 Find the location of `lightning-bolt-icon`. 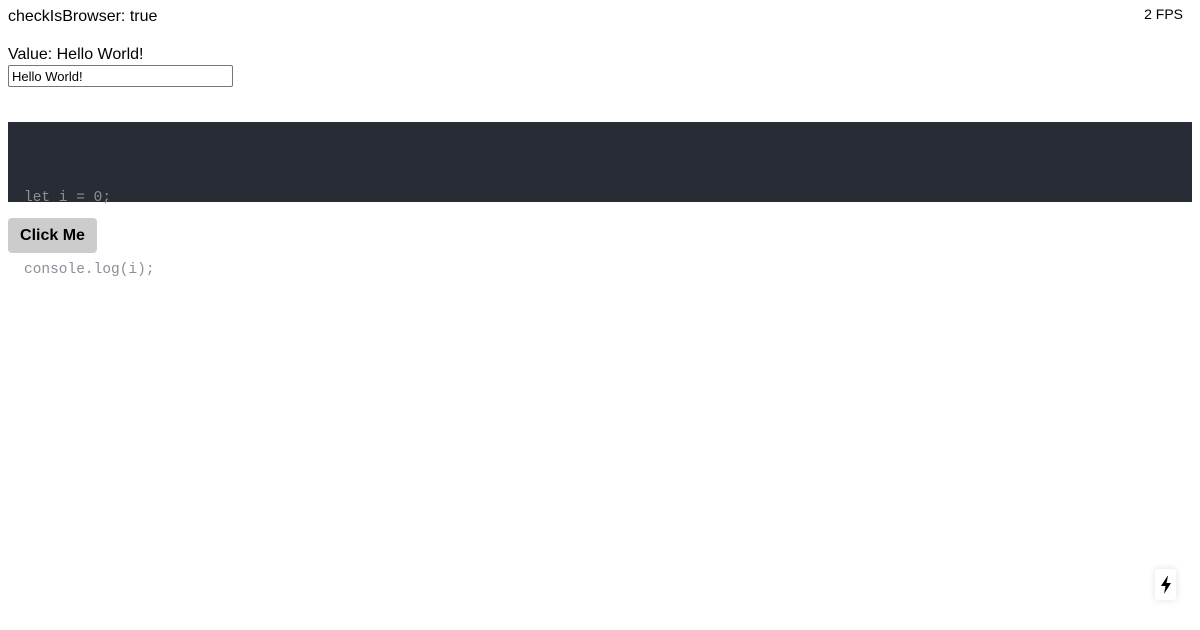

lightning-bolt-icon is located at coordinates (1166, 584).